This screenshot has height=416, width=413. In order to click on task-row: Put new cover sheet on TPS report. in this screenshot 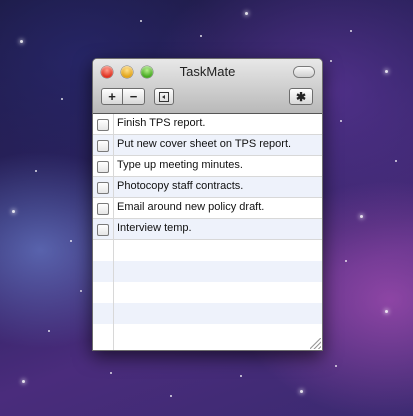, I will do `click(207, 145)`.